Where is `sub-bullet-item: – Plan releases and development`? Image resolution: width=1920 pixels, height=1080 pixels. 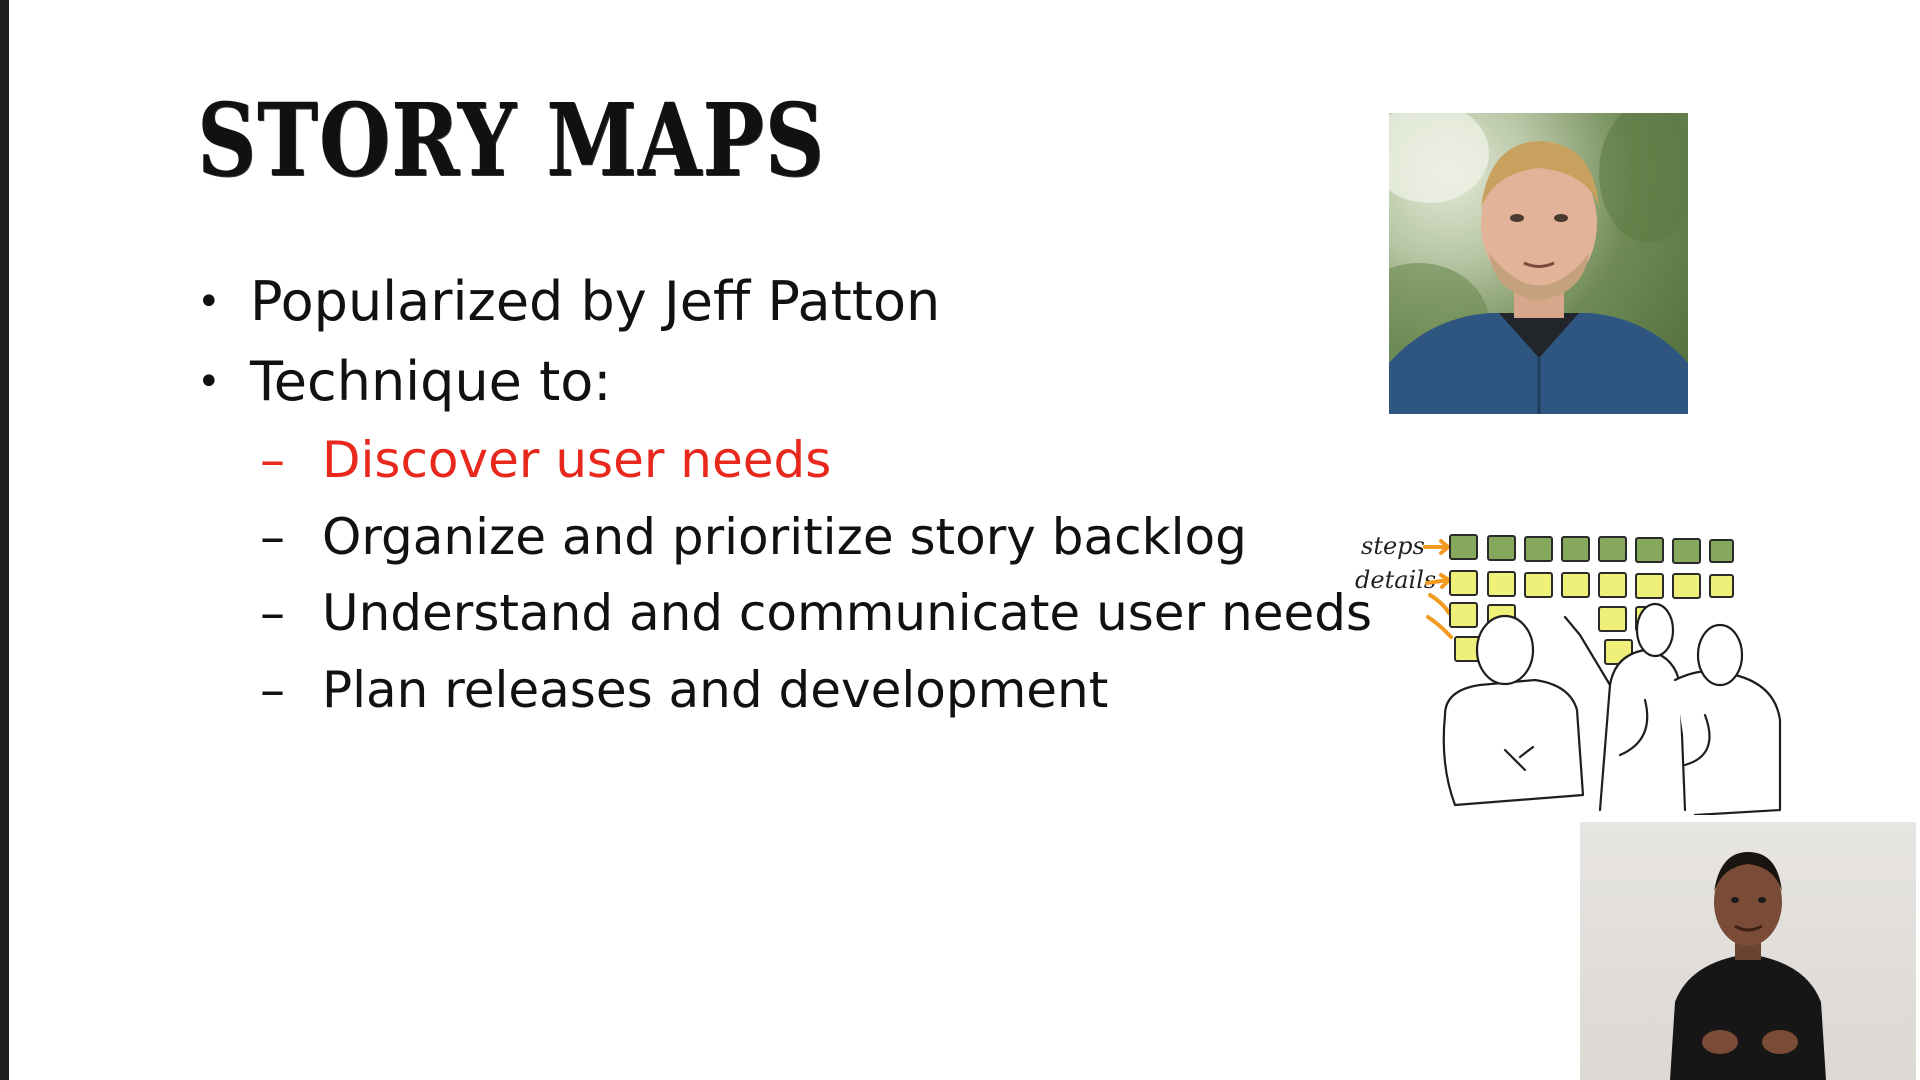
sub-bullet-item: – Plan releases and development is located at coordinates (816, 690).